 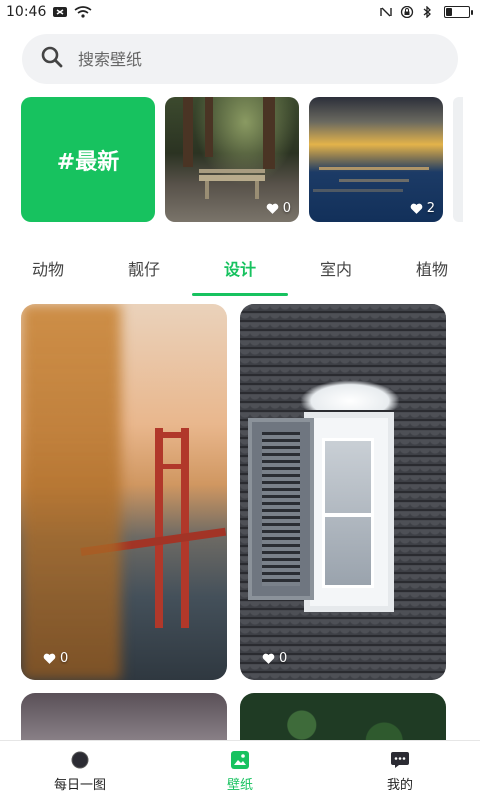 What do you see at coordinates (60, 12) in the screenshot?
I see `notification-icon` at bounding box center [60, 12].